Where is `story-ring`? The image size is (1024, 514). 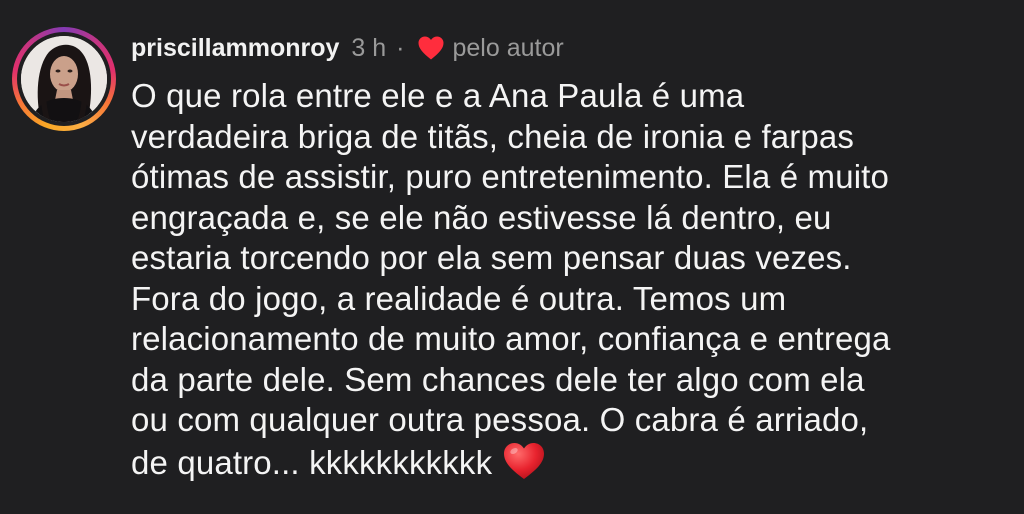 story-ring is located at coordinates (64, 79).